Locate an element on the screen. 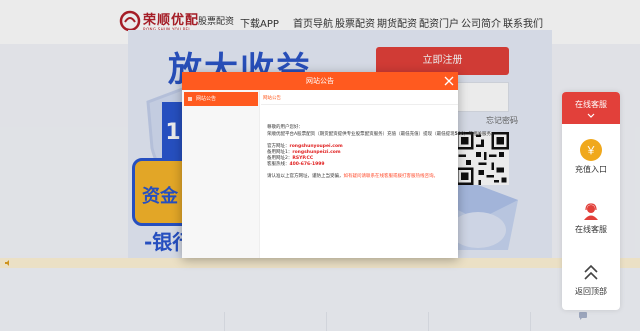  greeting-text: 尊敬的用户您好： is located at coordinates (285, 127).